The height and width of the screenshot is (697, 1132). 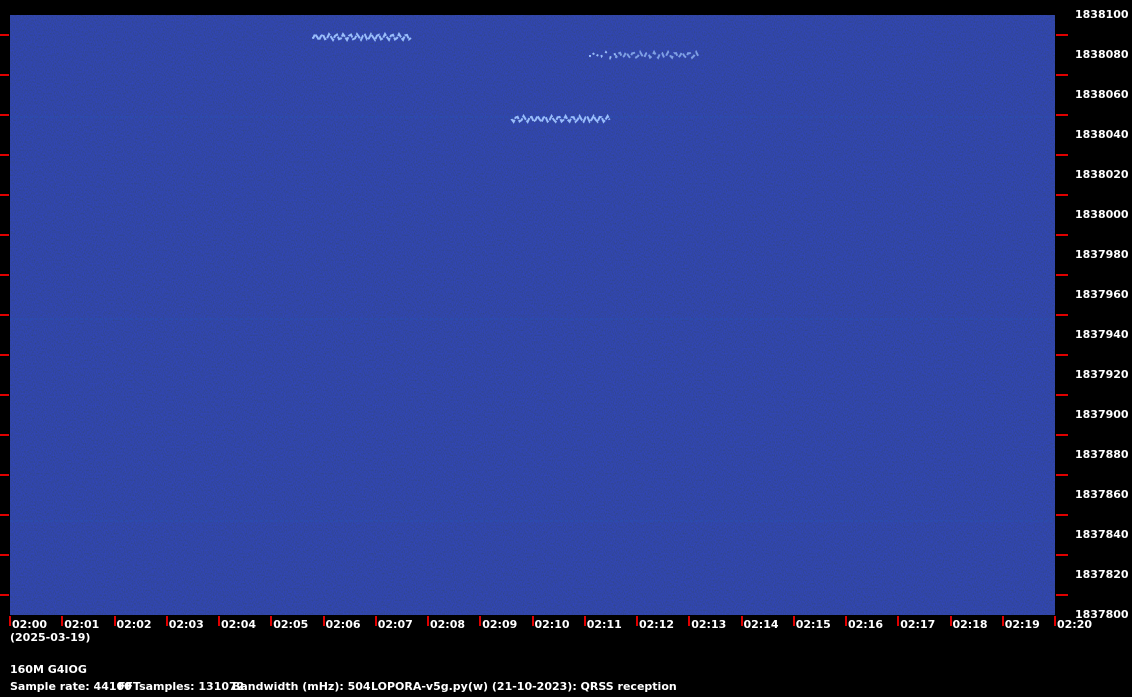 What do you see at coordinates (1102, 454) in the screenshot?
I see `y-tick-label: 1837880` at bounding box center [1102, 454].